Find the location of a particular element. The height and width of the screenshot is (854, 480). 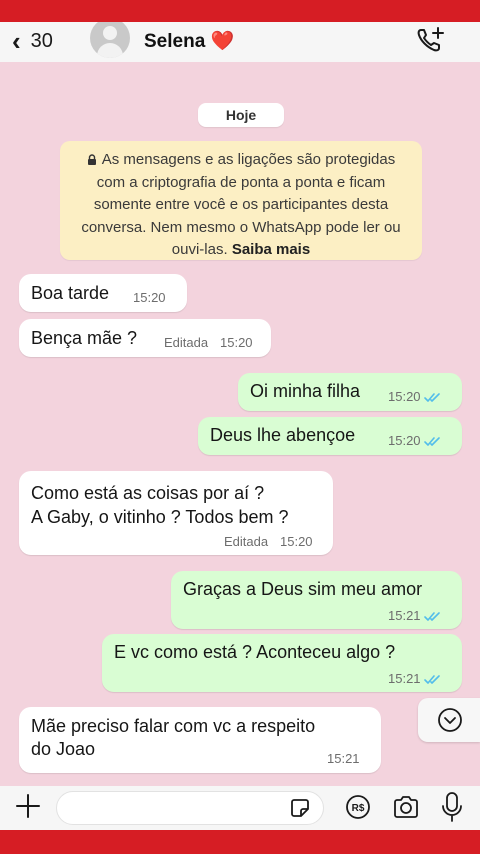

payment-icon: R$ is located at coordinates (358, 807).